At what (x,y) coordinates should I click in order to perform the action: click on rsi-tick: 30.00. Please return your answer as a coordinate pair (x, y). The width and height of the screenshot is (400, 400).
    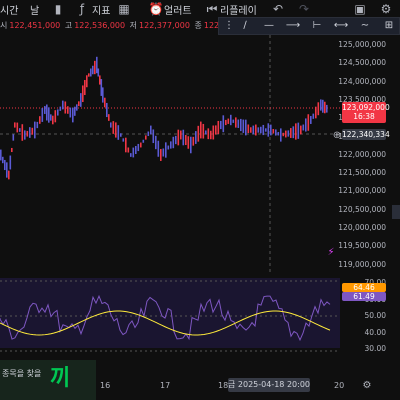
    Looking at the image, I should click on (375, 348).